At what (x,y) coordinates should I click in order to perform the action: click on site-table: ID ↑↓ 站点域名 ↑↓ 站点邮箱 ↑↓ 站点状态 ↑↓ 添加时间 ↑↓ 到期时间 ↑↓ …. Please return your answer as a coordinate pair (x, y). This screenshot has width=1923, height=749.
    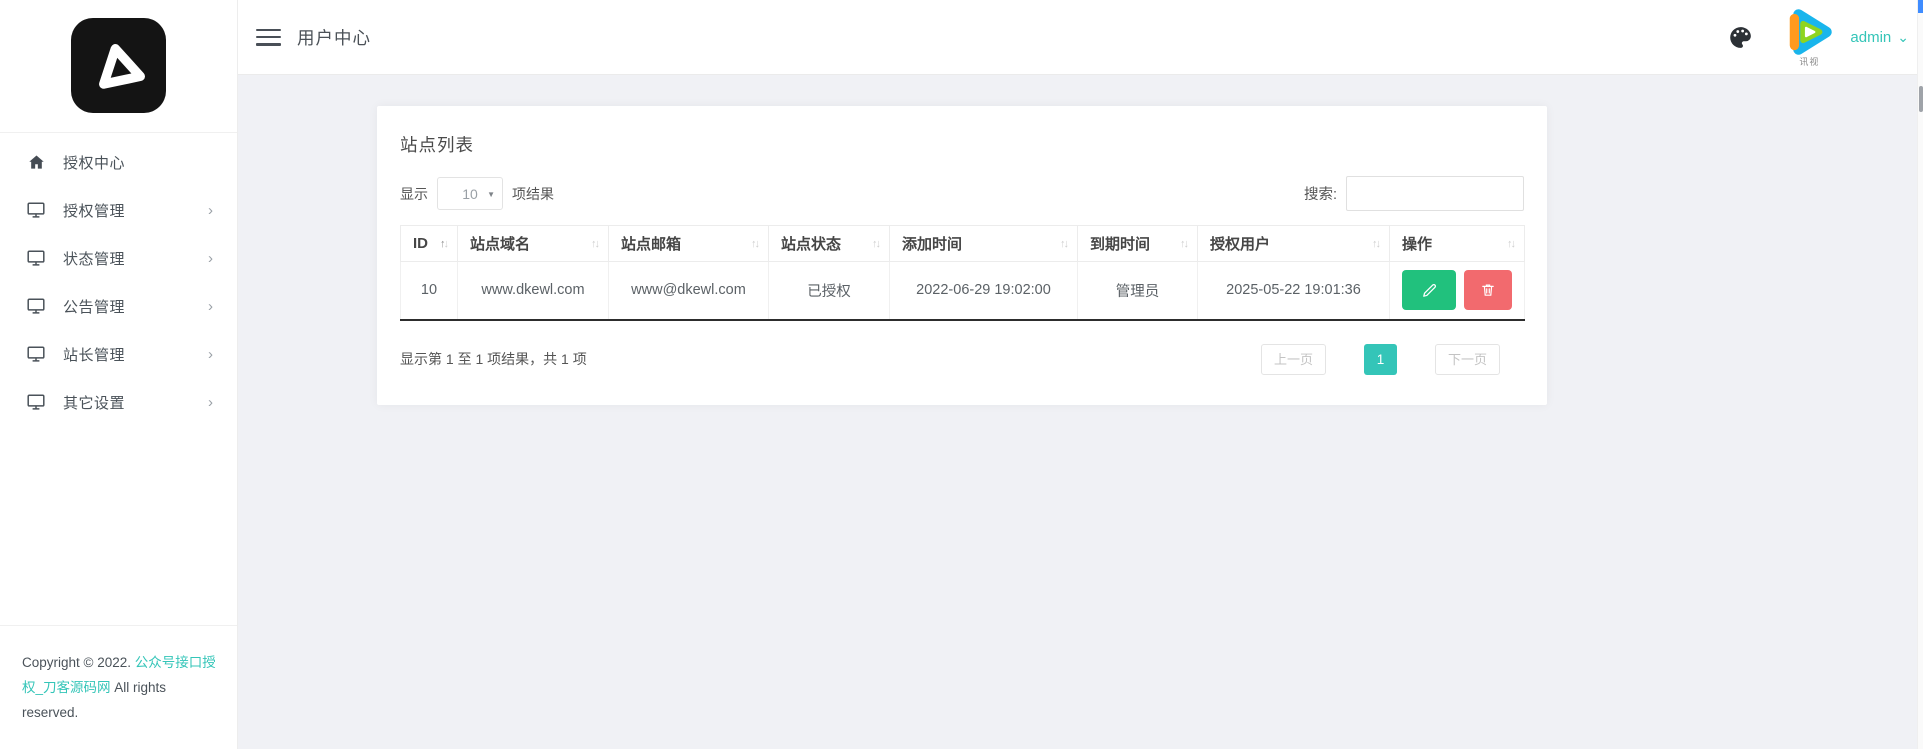
    Looking at the image, I should click on (962, 273).